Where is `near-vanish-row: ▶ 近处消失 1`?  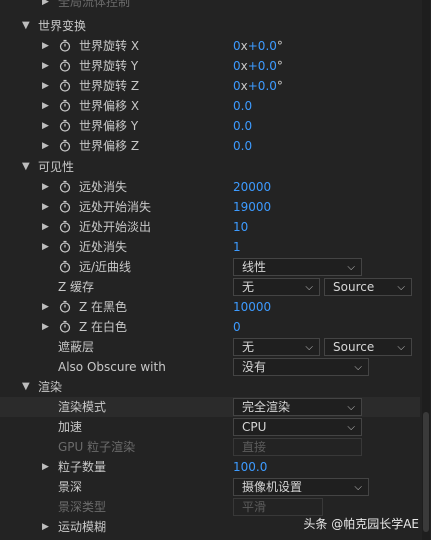 near-vanish-row: ▶ 近处消失 1 is located at coordinates (210, 247).